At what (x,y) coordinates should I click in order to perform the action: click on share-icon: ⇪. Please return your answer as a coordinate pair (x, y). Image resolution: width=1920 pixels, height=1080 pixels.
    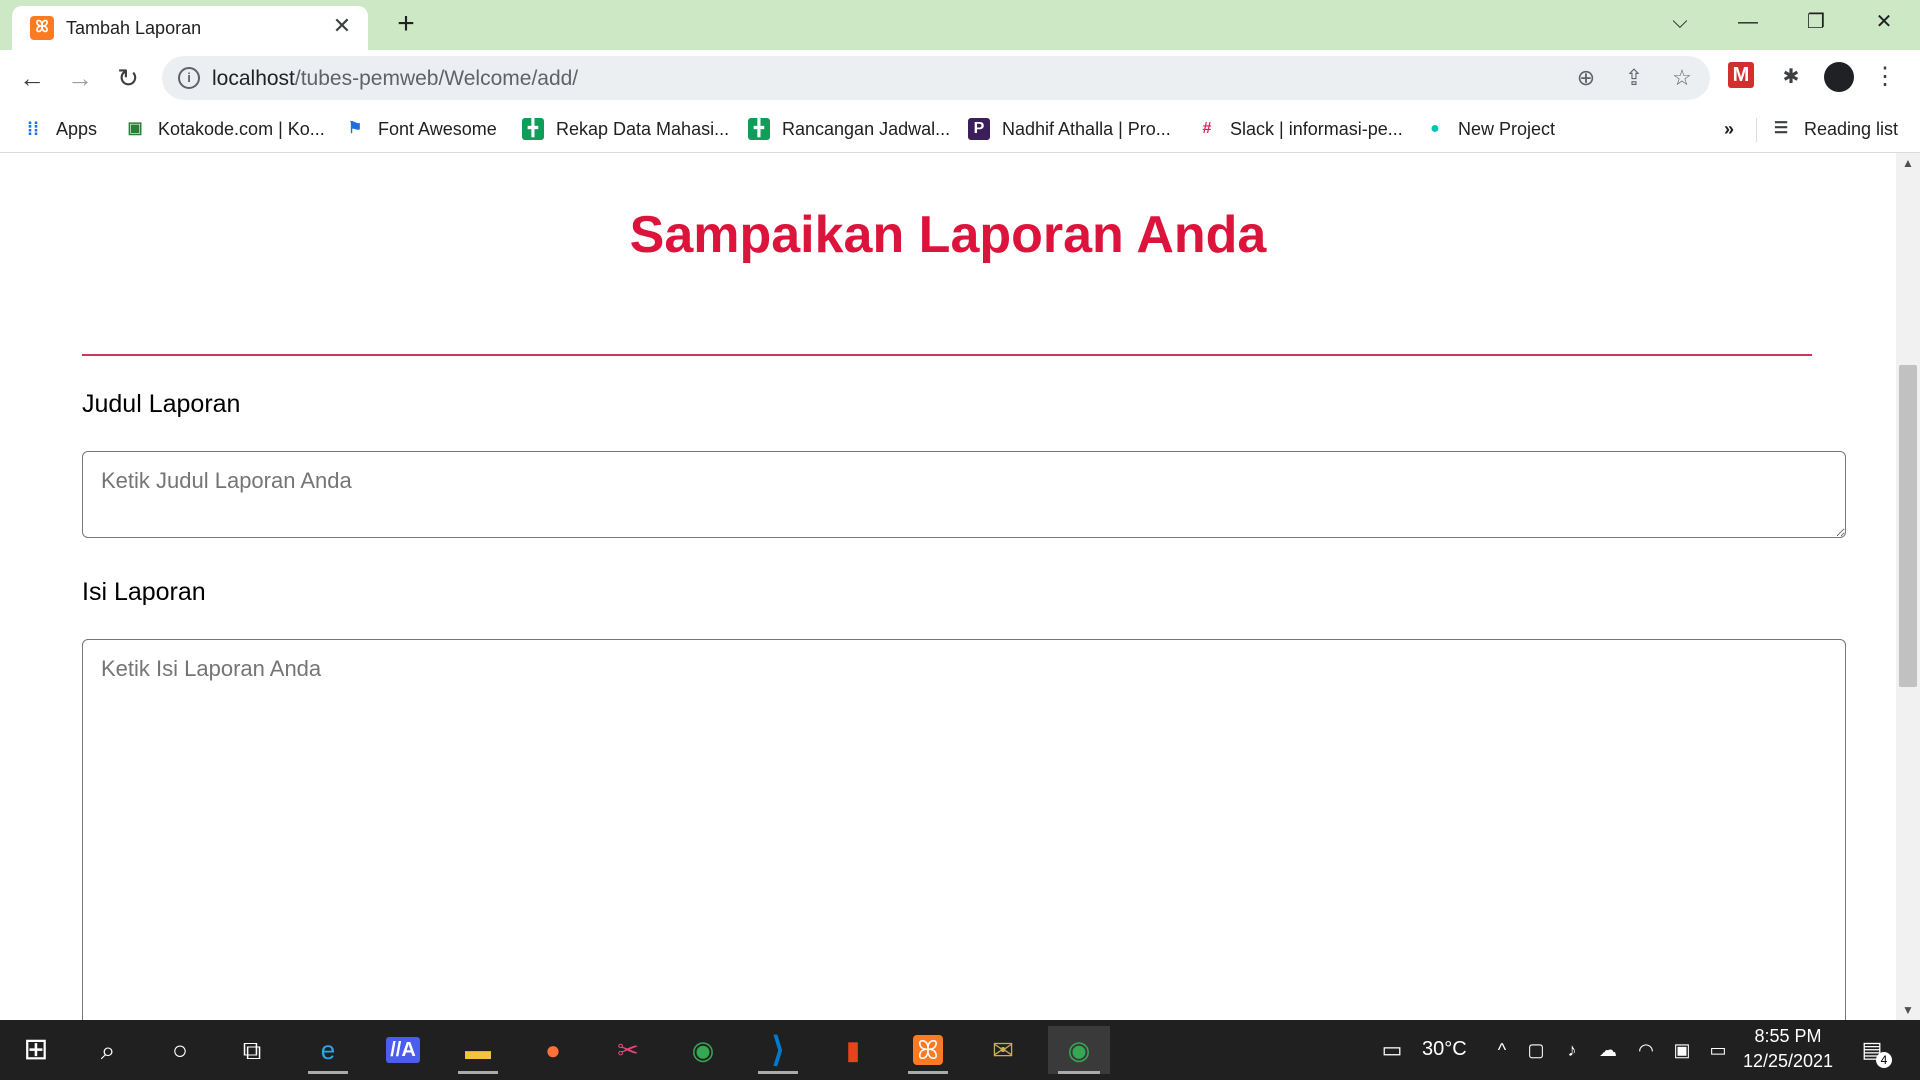
    Looking at the image, I should click on (1634, 78).